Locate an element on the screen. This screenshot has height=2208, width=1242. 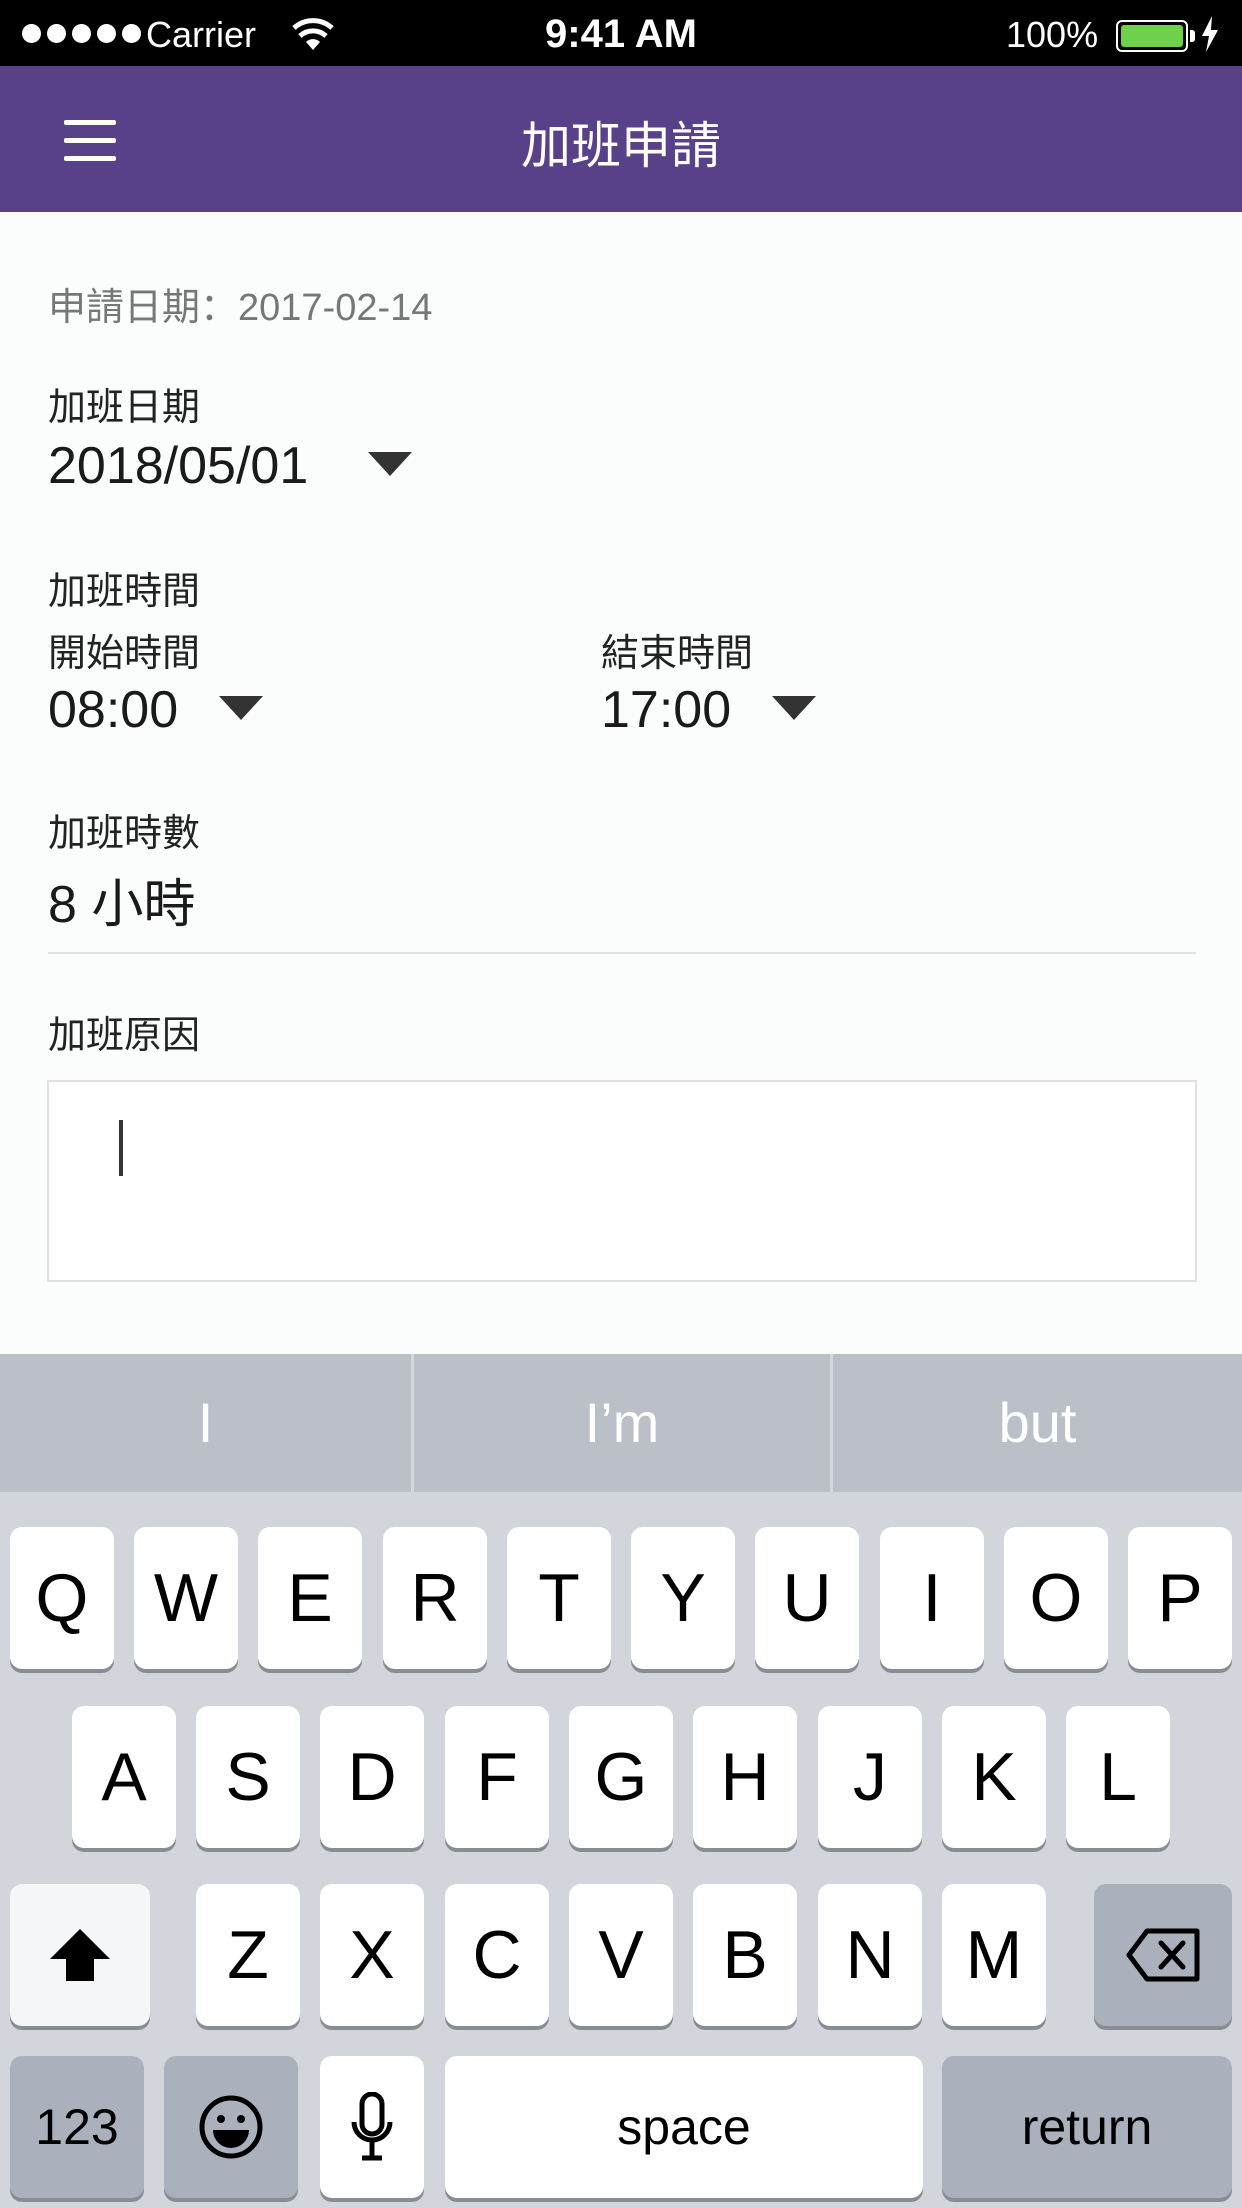
overtime-date-value: 2018/05/01 is located at coordinates (178, 466).